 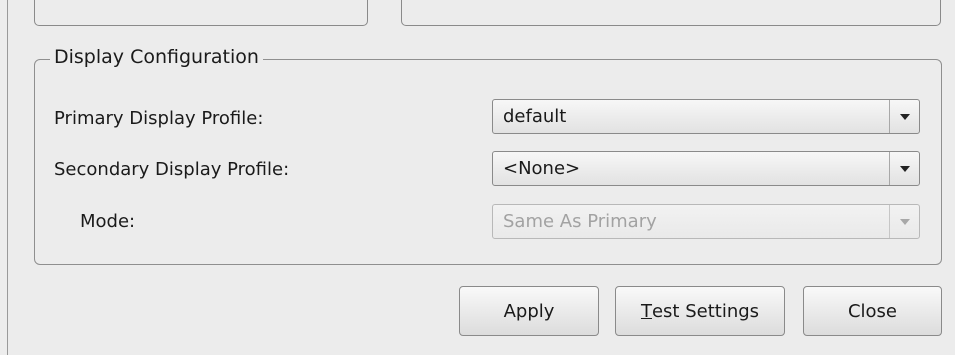 What do you see at coordinates (159, 118) in the screenshot?
I see `primary-profile-label: Primary Display Profile:` at bounding box center [159, 118].